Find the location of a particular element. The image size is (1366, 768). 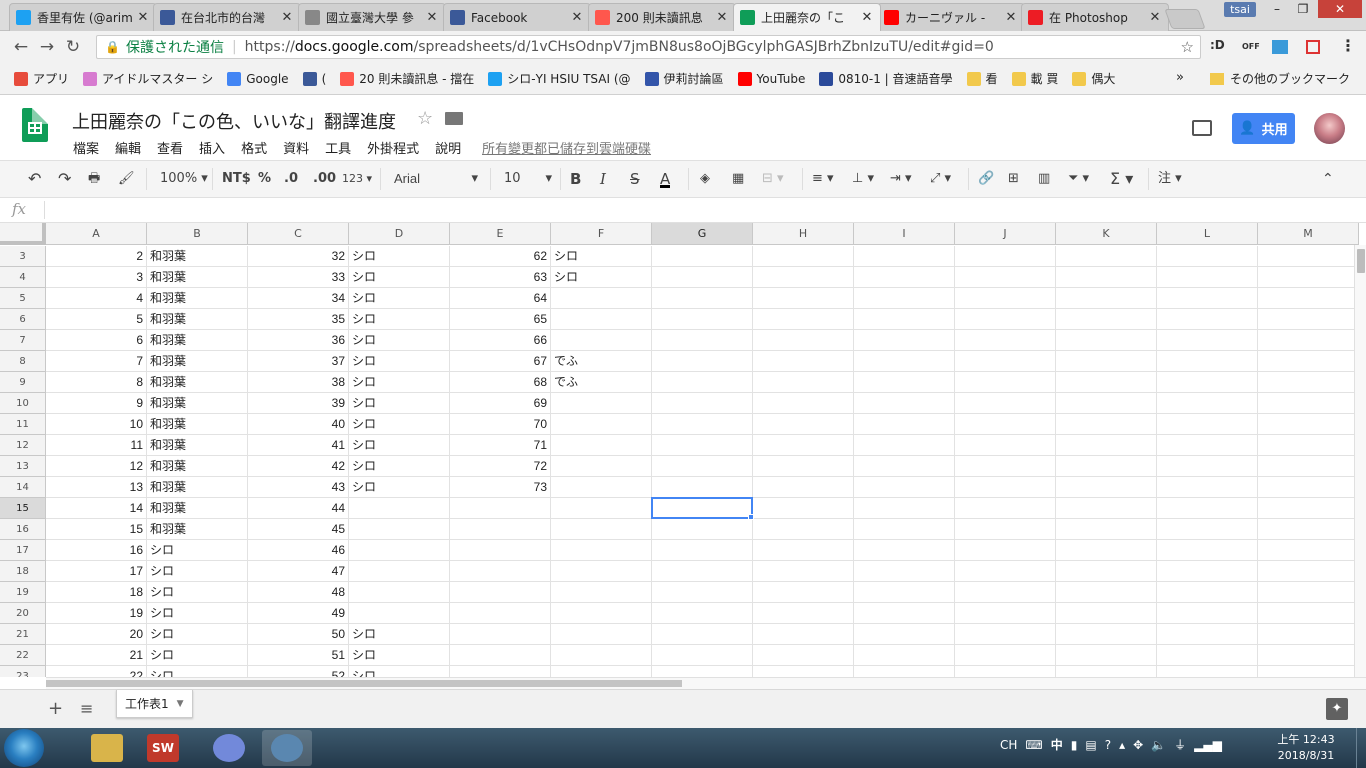

table-cell: 9 is located at coordinates (96, 403).